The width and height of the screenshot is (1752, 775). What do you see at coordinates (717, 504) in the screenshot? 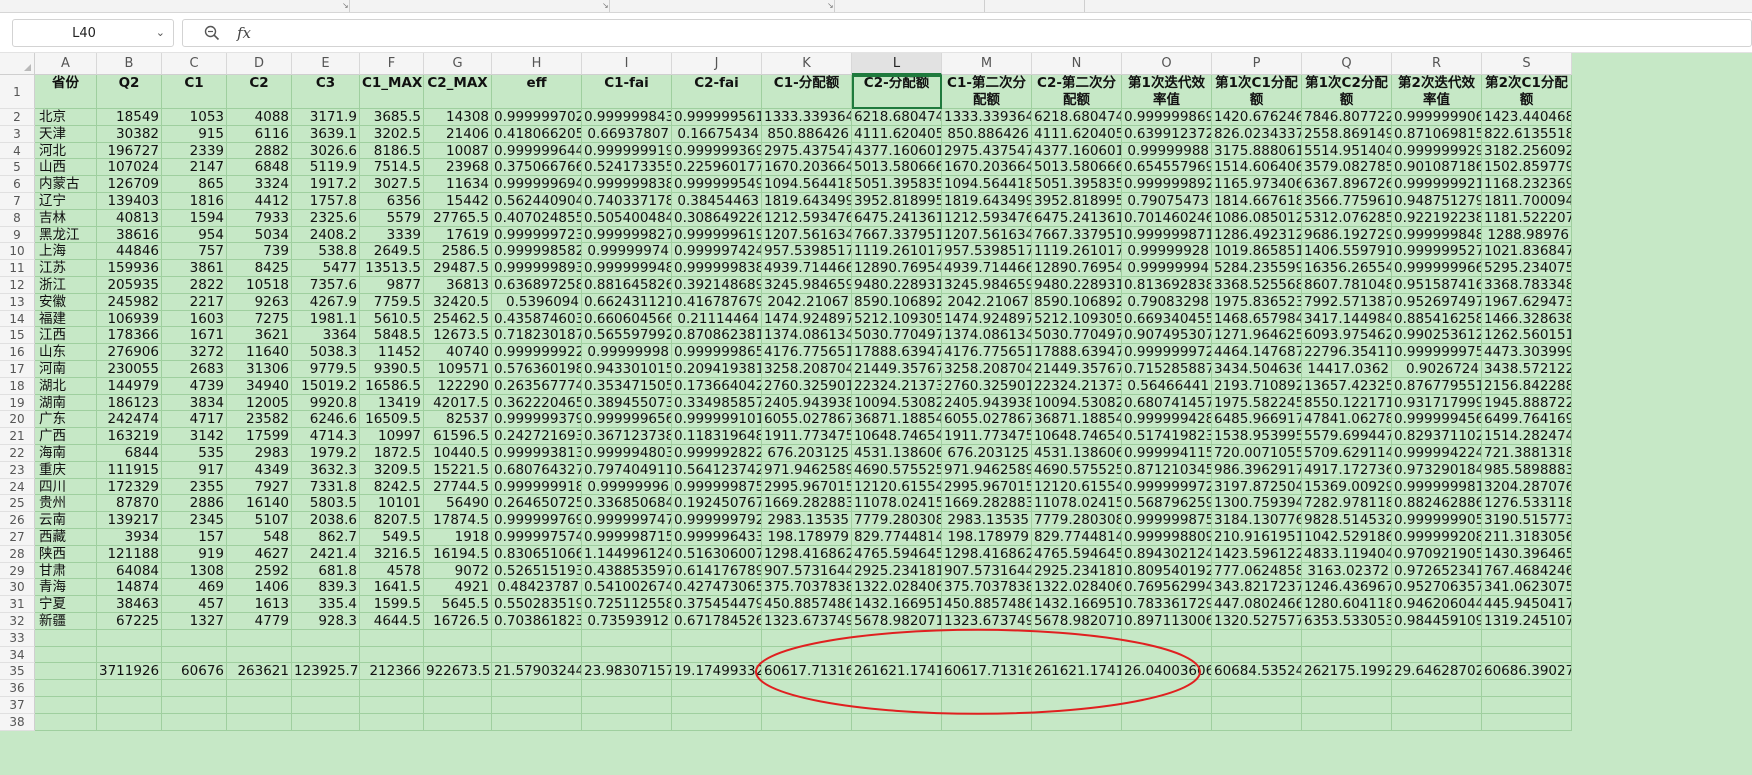
I see `data-cell: 0.192450767` at bounding box center [717, 504].